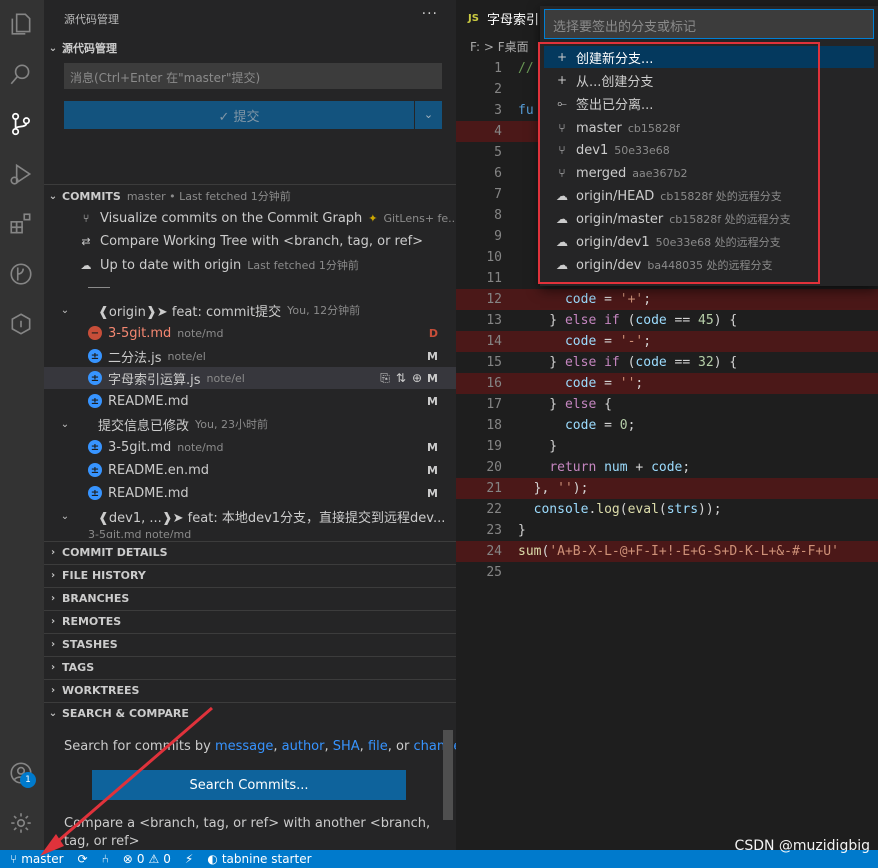  I want to click on section-commit-details: › COMMIT DETAILS, so click(250, 552).